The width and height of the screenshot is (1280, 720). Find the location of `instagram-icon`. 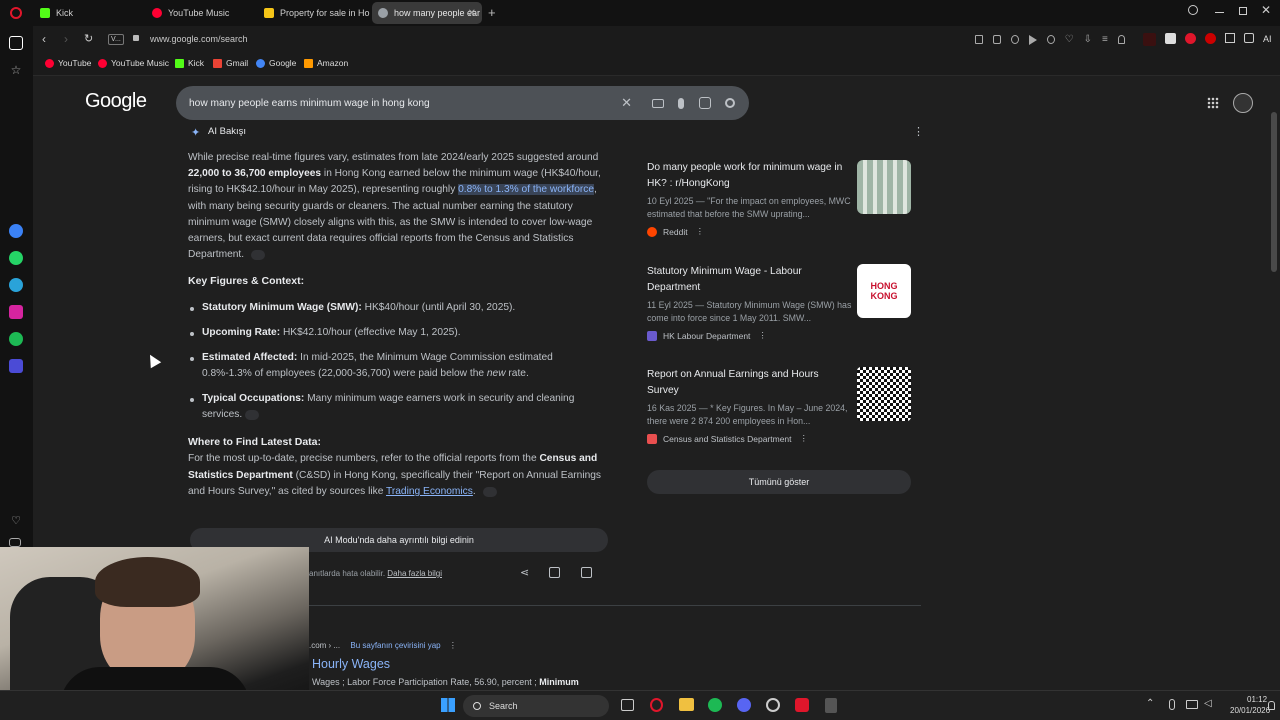

instagram-icon is located at coordinates (16, 312).